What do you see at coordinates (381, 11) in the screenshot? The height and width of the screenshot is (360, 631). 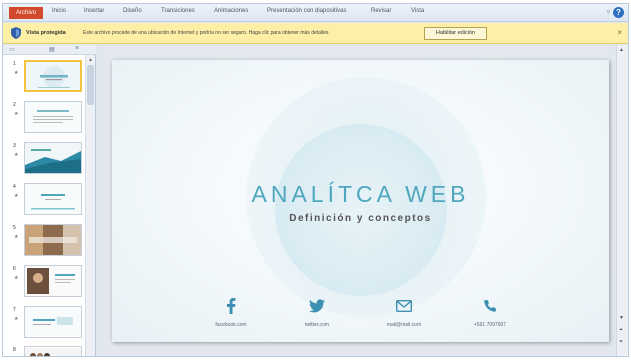 I see `tab-review: Revisar` at bounding box center [381, 11].